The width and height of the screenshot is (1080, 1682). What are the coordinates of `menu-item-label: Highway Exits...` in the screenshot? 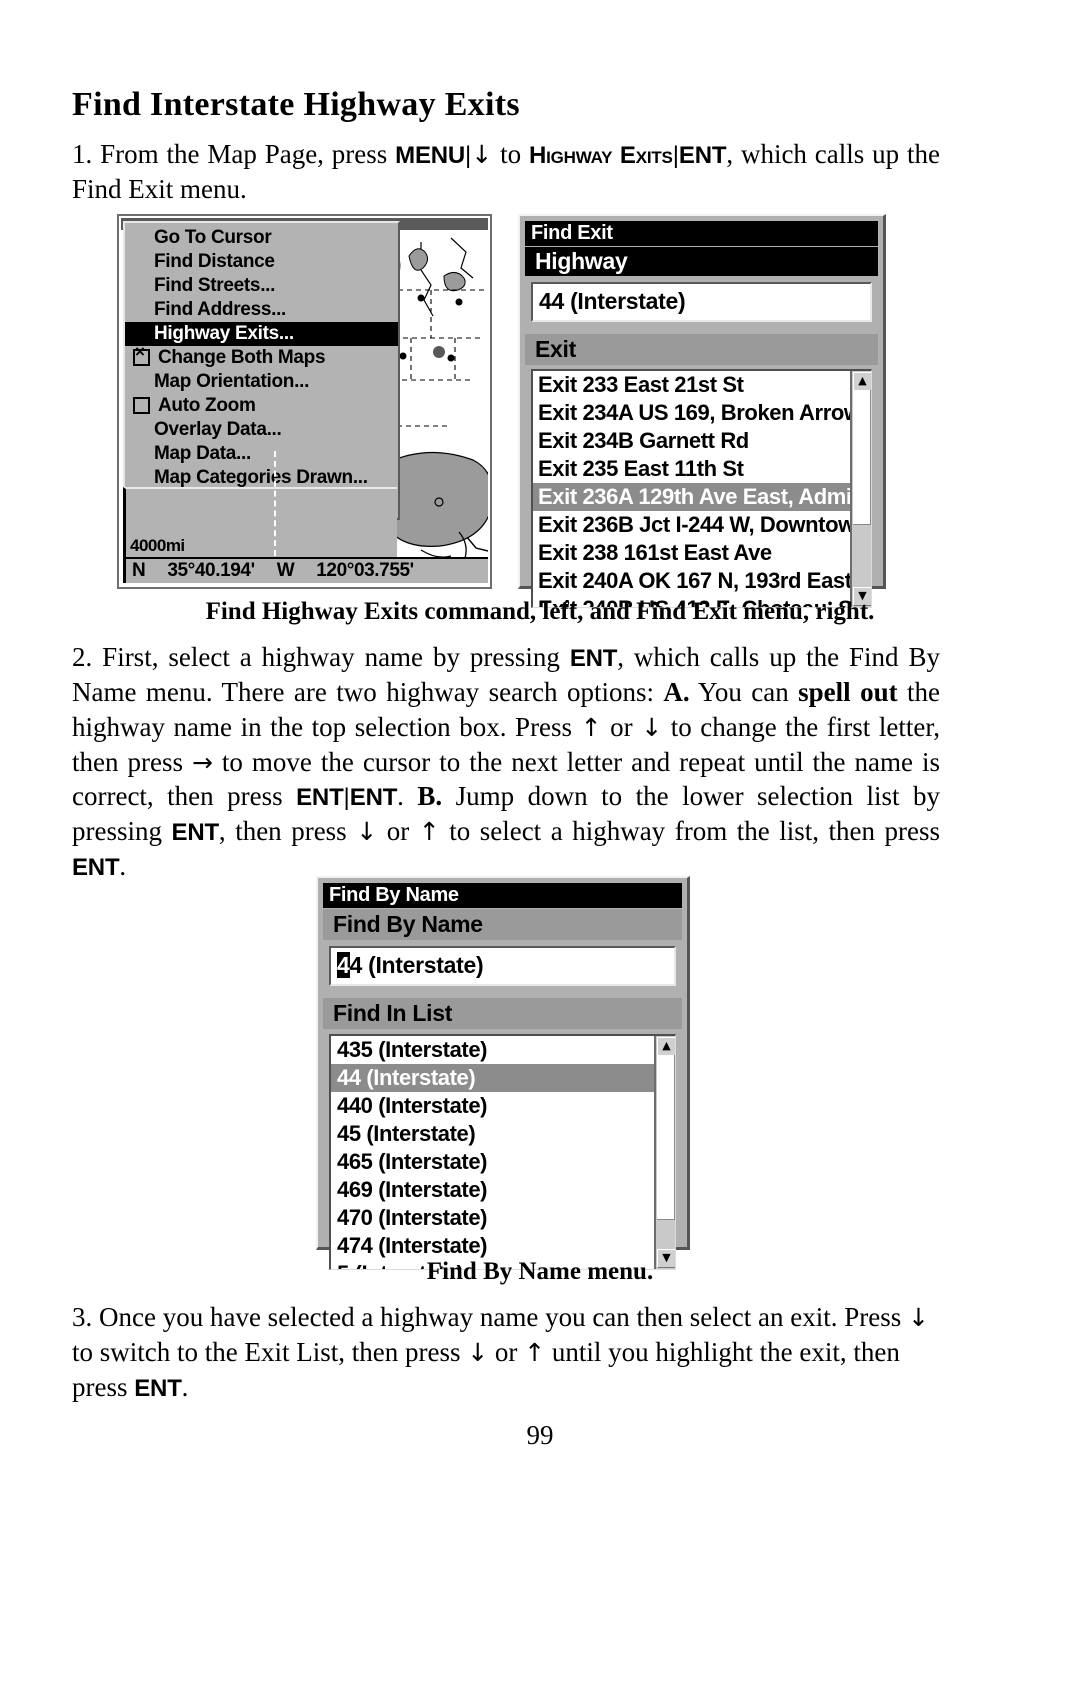 It's located at (224, 333).